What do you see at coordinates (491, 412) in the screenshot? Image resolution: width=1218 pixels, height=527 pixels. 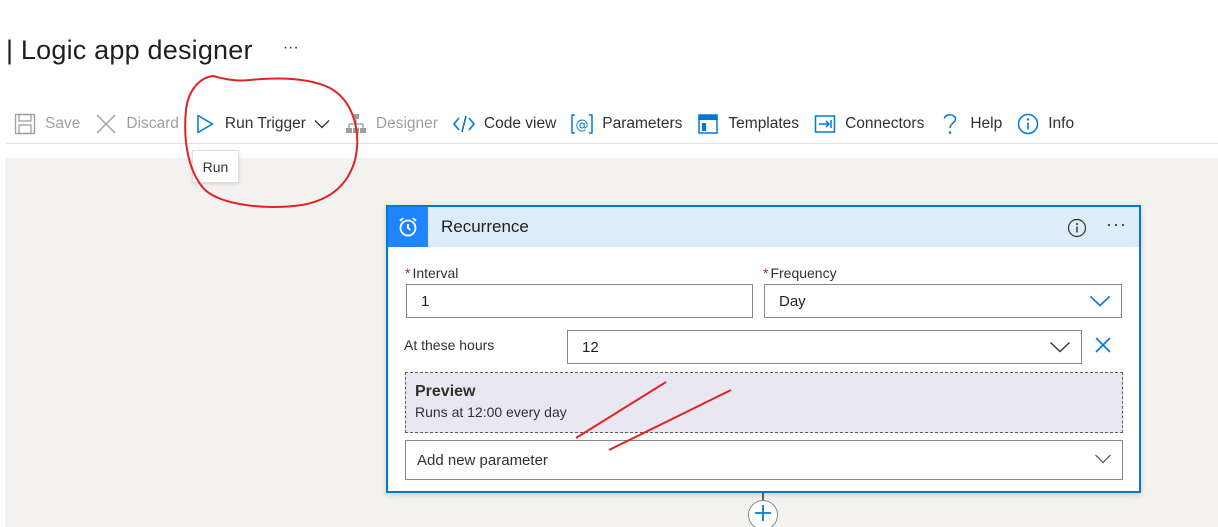 I see `preview-text: Runs at 12:00 every day` at bounding box center [491, 412].